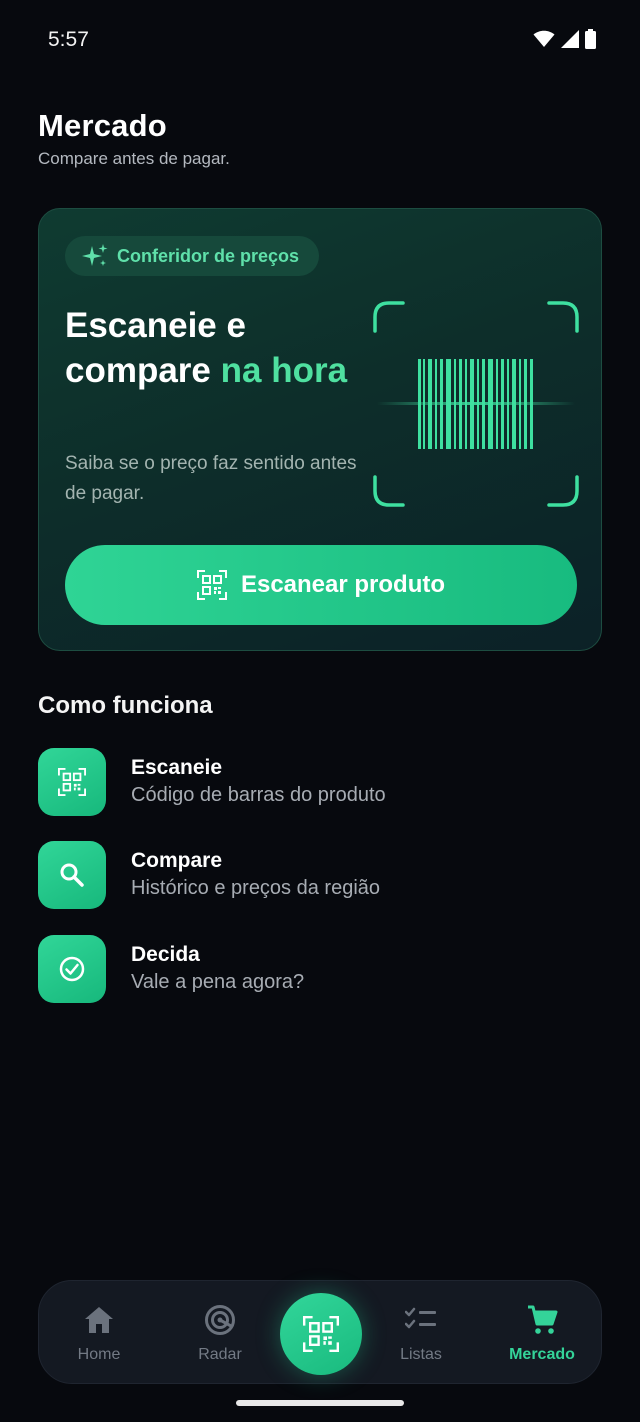 The width and height of the screenshot is (640, 1422). Describe the element at coordinates (590, 39) in the screenshot. I see `battery-icon` at that location.